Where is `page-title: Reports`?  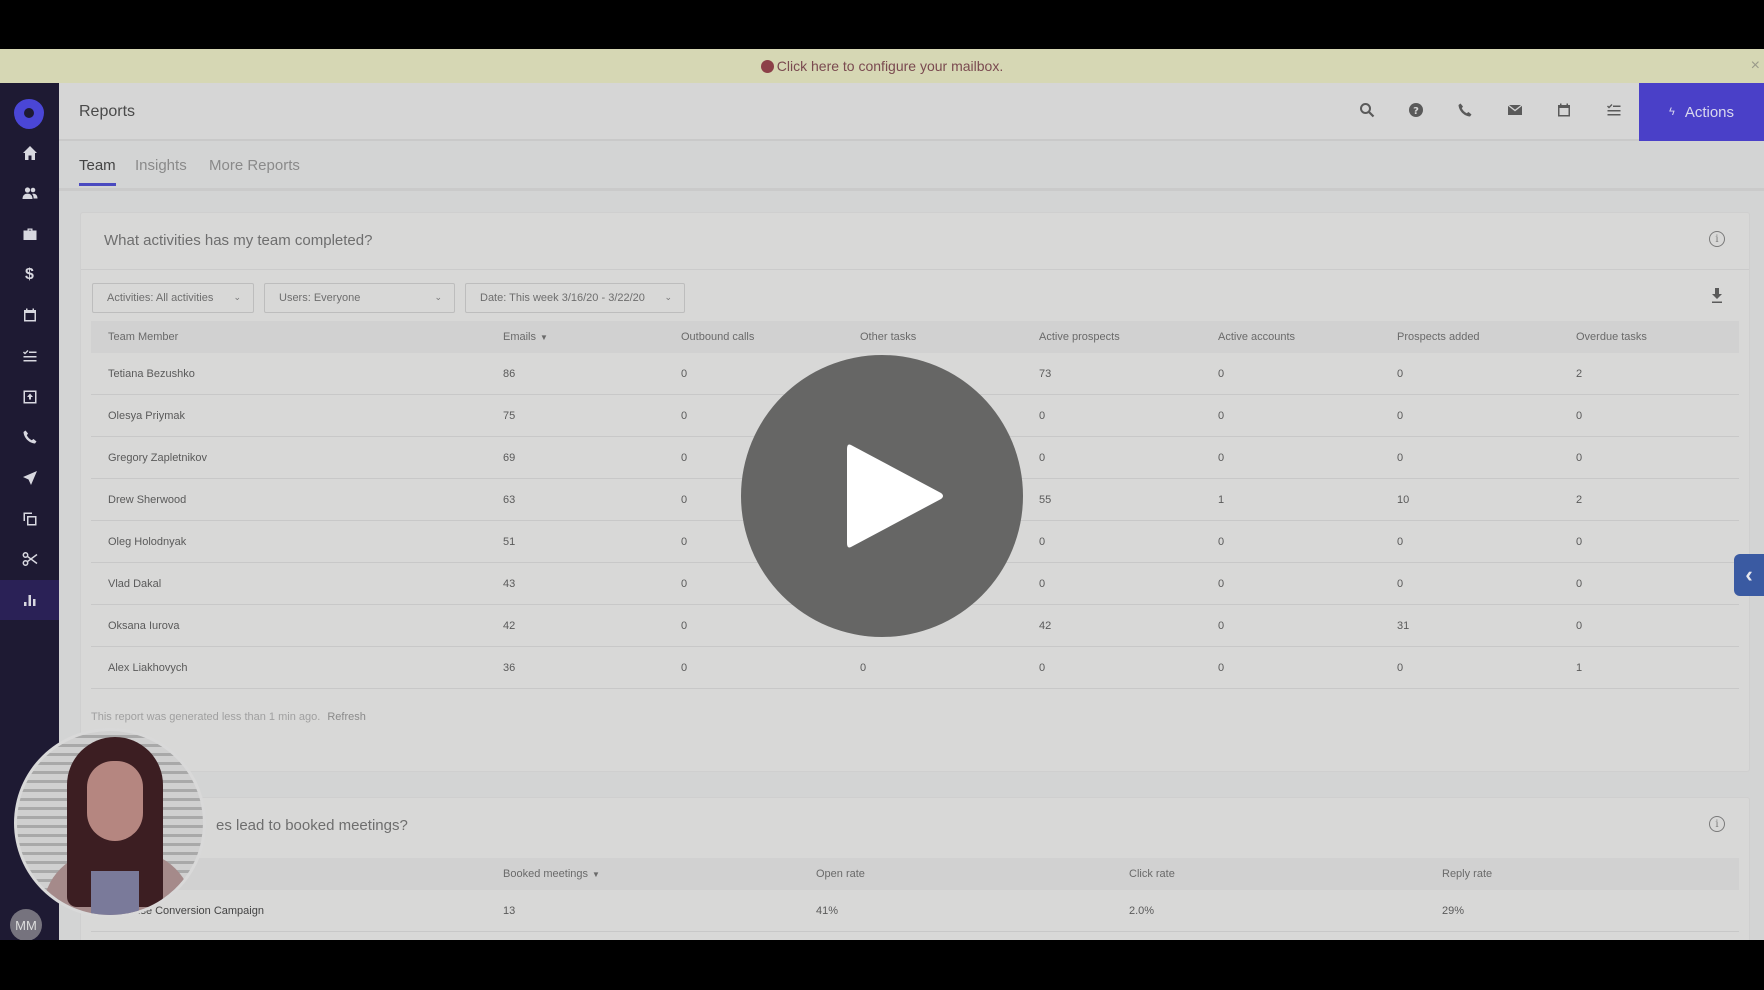
page-title: Reports is located at coordinates (107, 111).